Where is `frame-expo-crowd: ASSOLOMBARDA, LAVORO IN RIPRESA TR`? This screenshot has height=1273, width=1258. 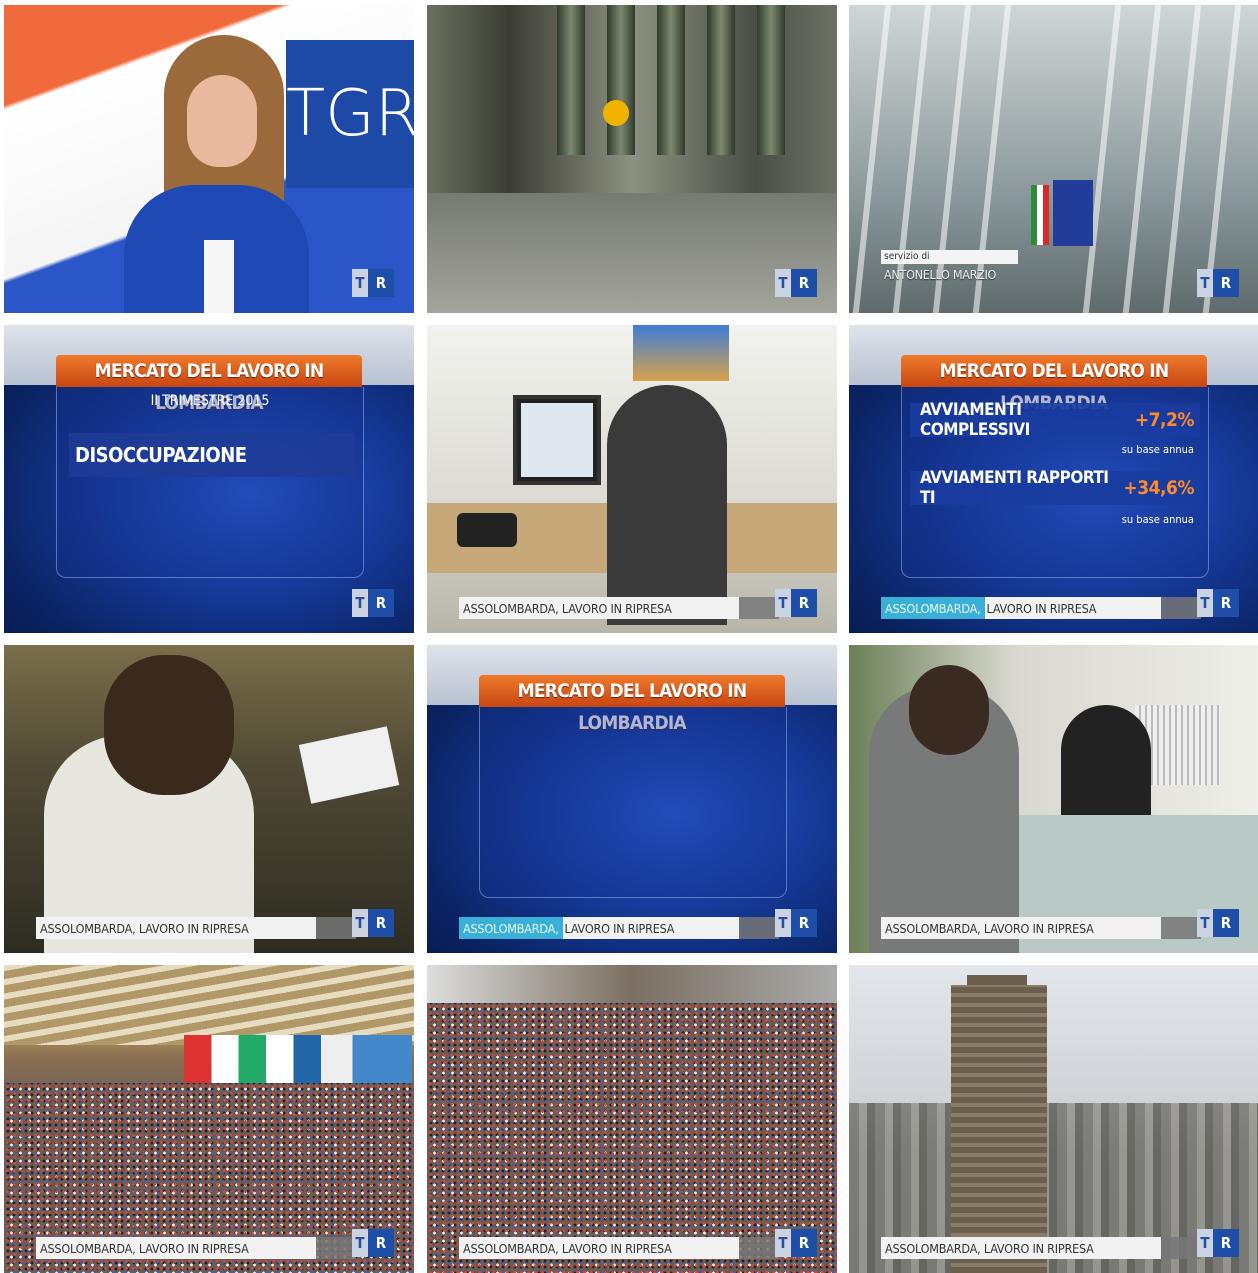 frame-expo-crowd: ASSOLOMBARDA, LAVORO IN RIPRESA TR is located at coordinates (209, 1119).